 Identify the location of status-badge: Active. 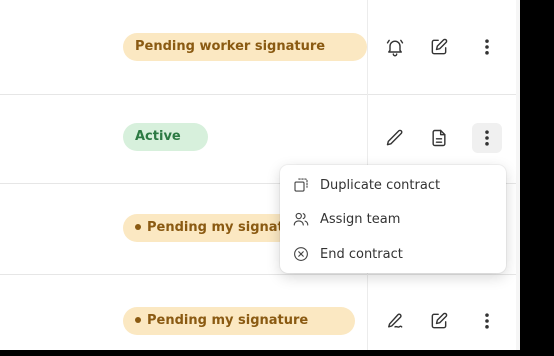
(165, 137).